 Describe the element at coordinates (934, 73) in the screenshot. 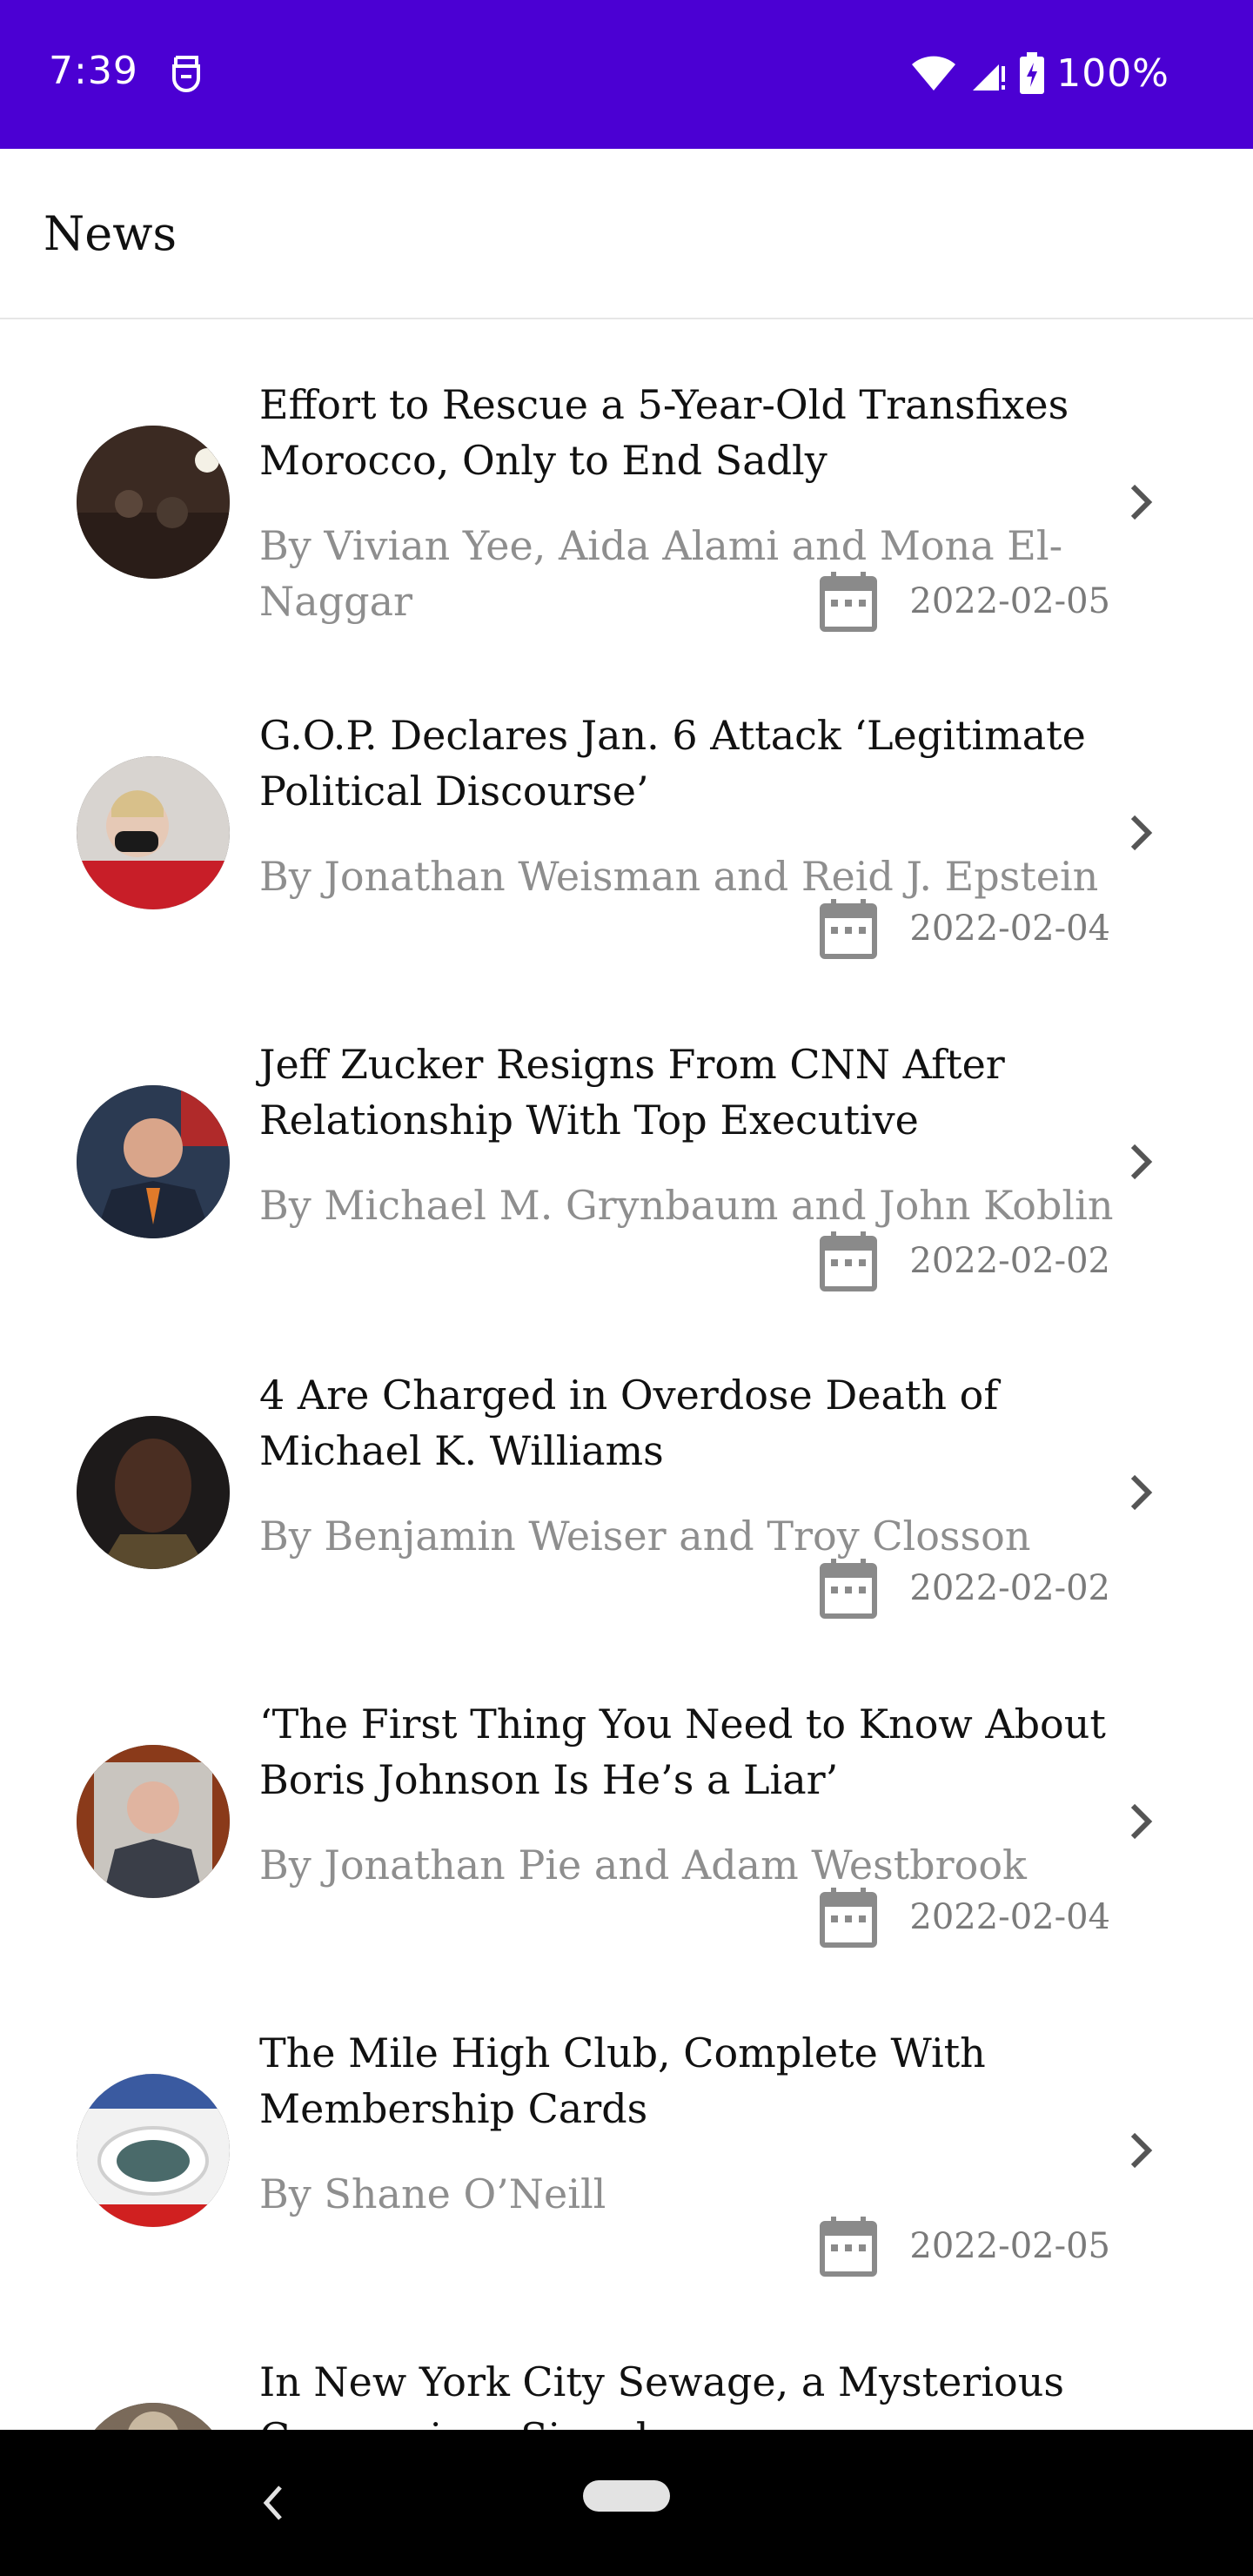

I see `wifi-icon` at that location.